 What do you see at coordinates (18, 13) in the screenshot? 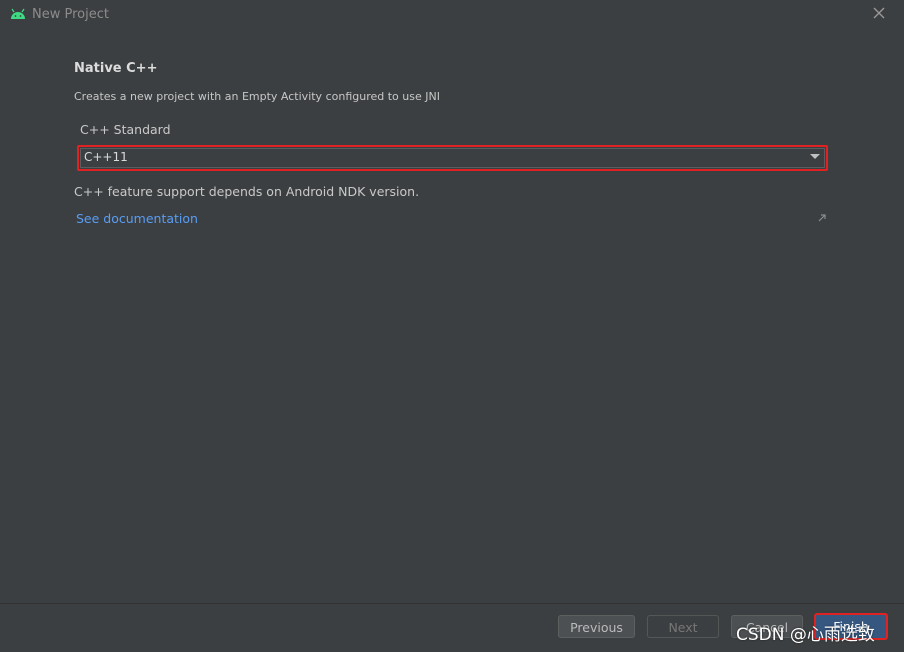
I see `android-icon` at bounding box center [18, 13].